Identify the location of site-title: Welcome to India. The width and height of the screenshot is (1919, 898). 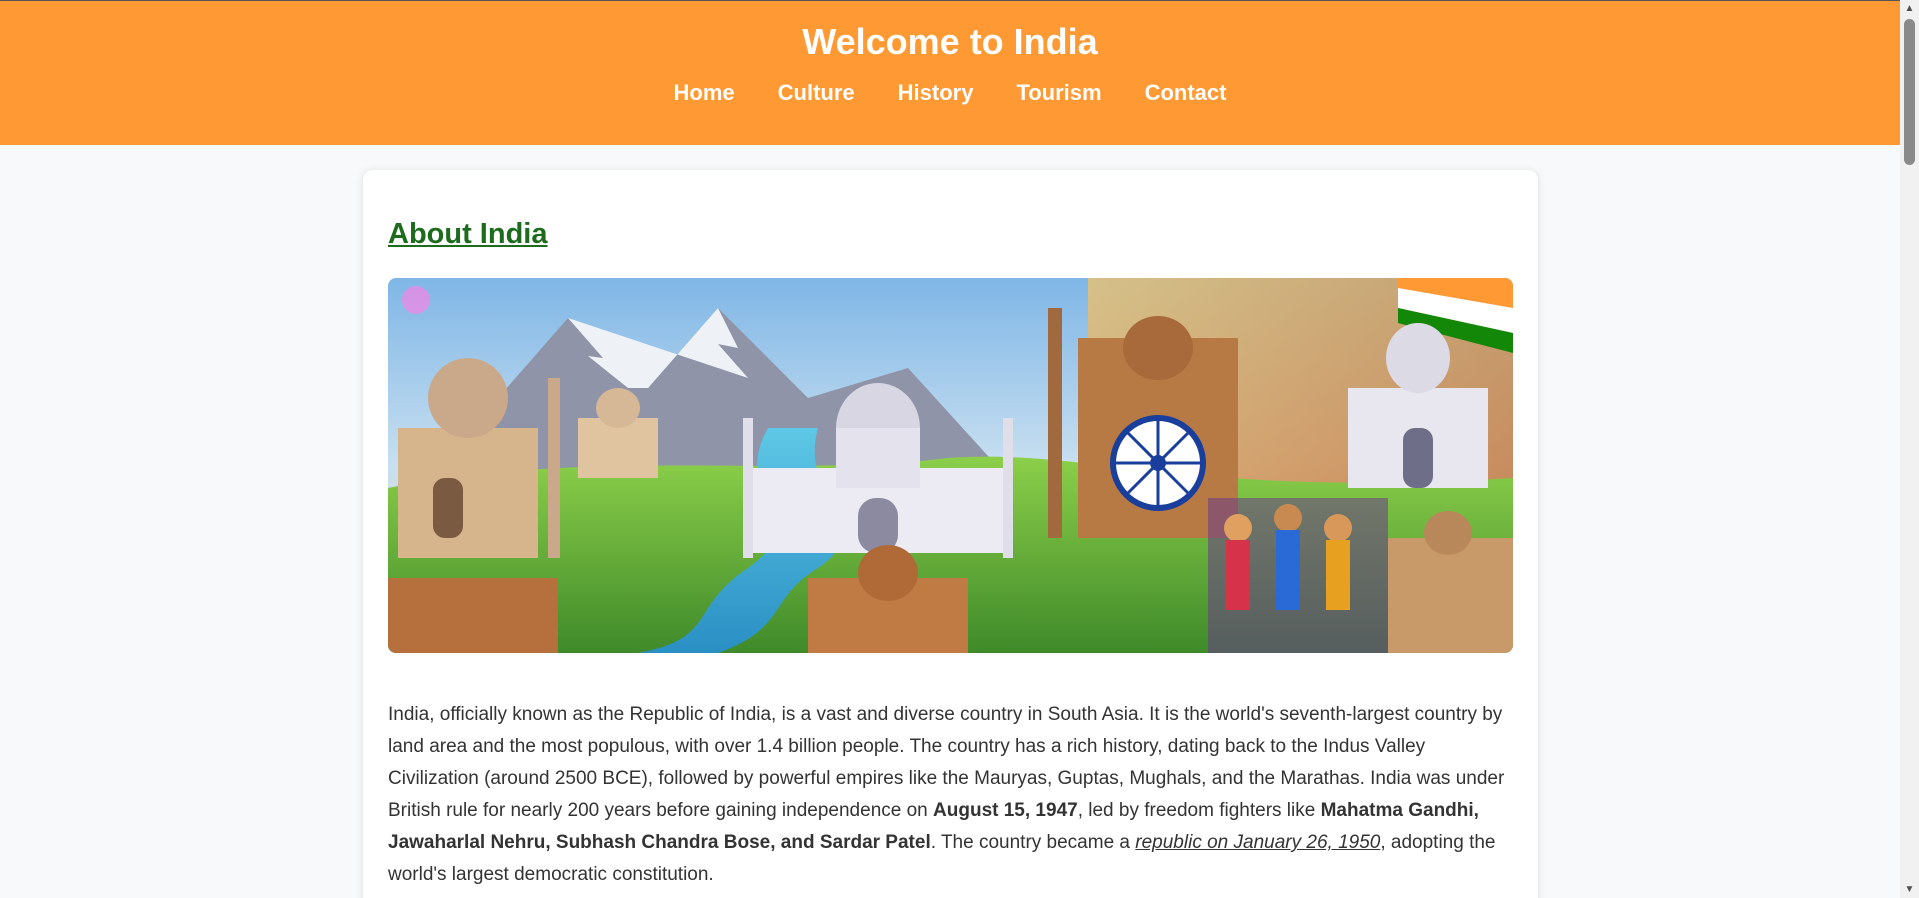
(950, 41).